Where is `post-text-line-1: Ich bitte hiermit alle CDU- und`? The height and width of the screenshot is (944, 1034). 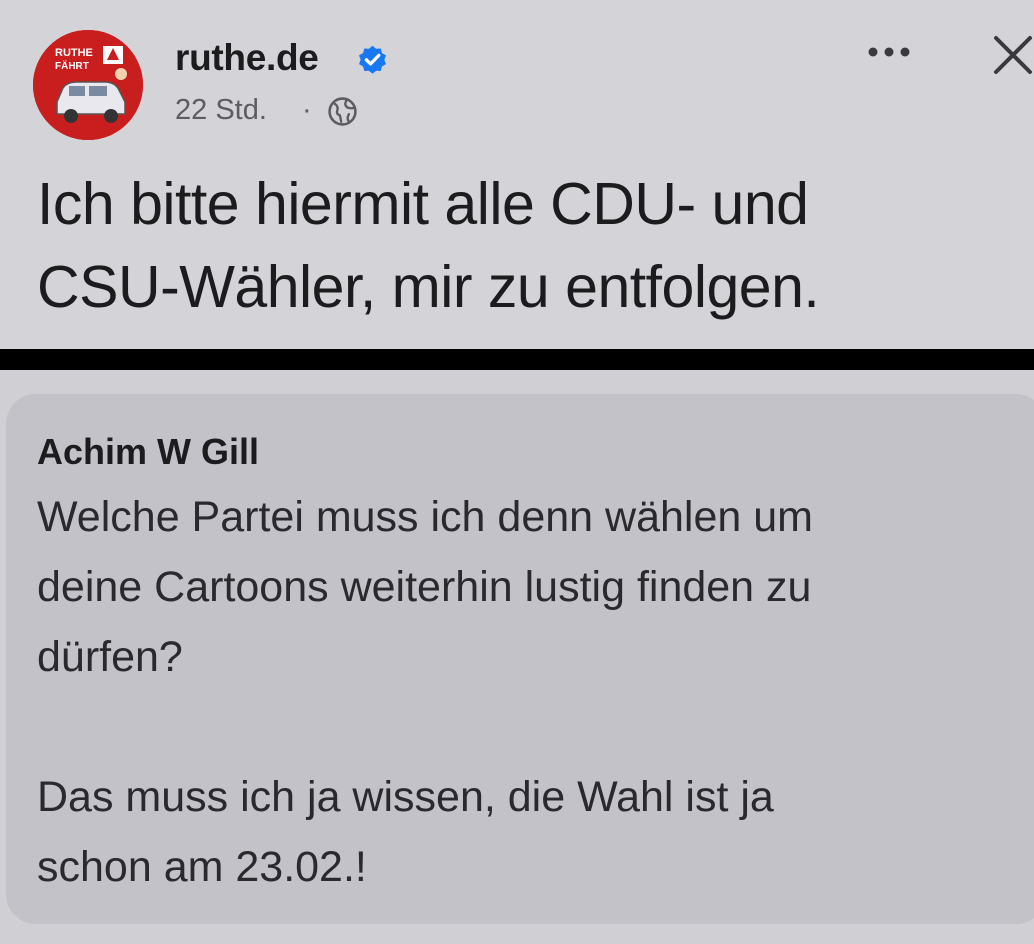 post-text-line-1: Ich bitte hiermit alle CDU- und is located at coordinates (423, 204).